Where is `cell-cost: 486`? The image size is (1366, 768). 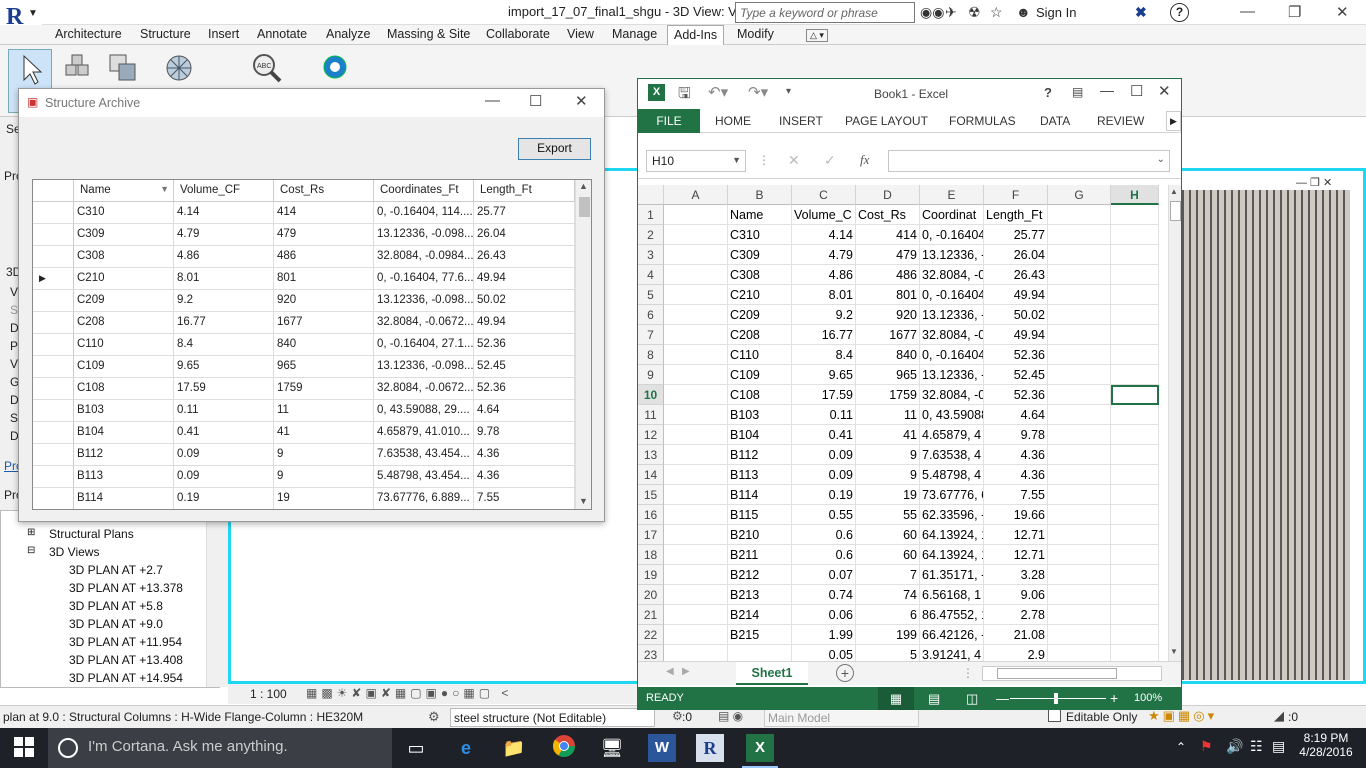
cell-cost: 486 is located at coordinates (324, 257).